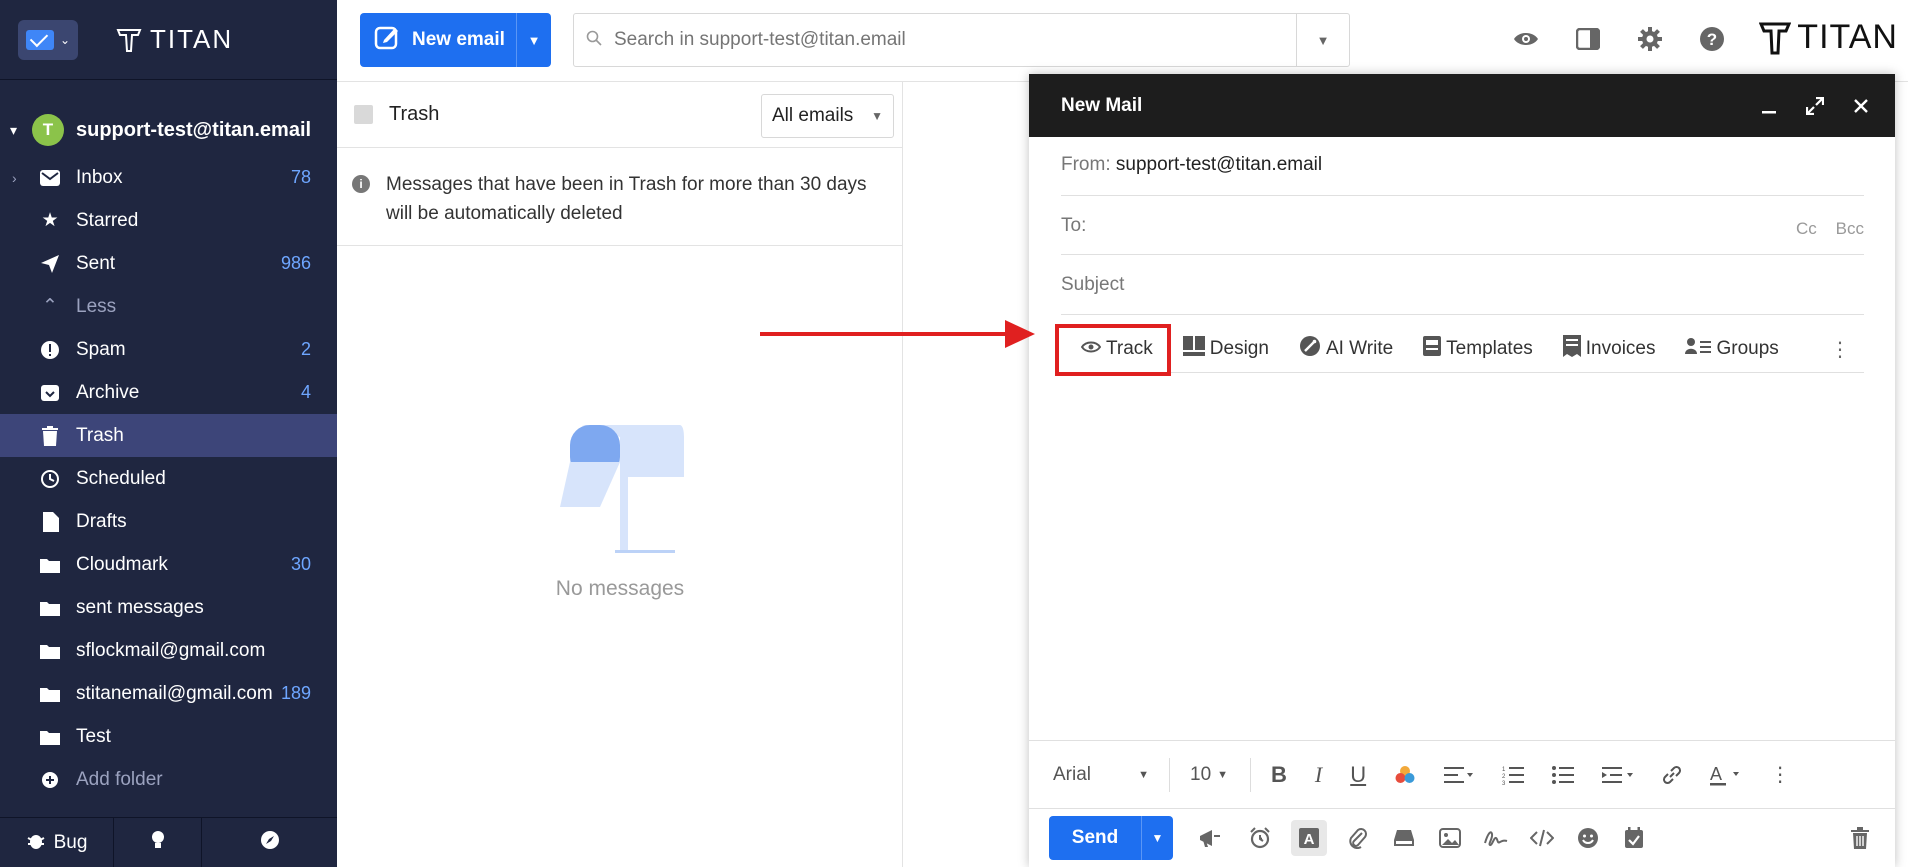 The width and height of the screenshot is (1908, 867). I want to click on expand-icon, so click(1815, 106).